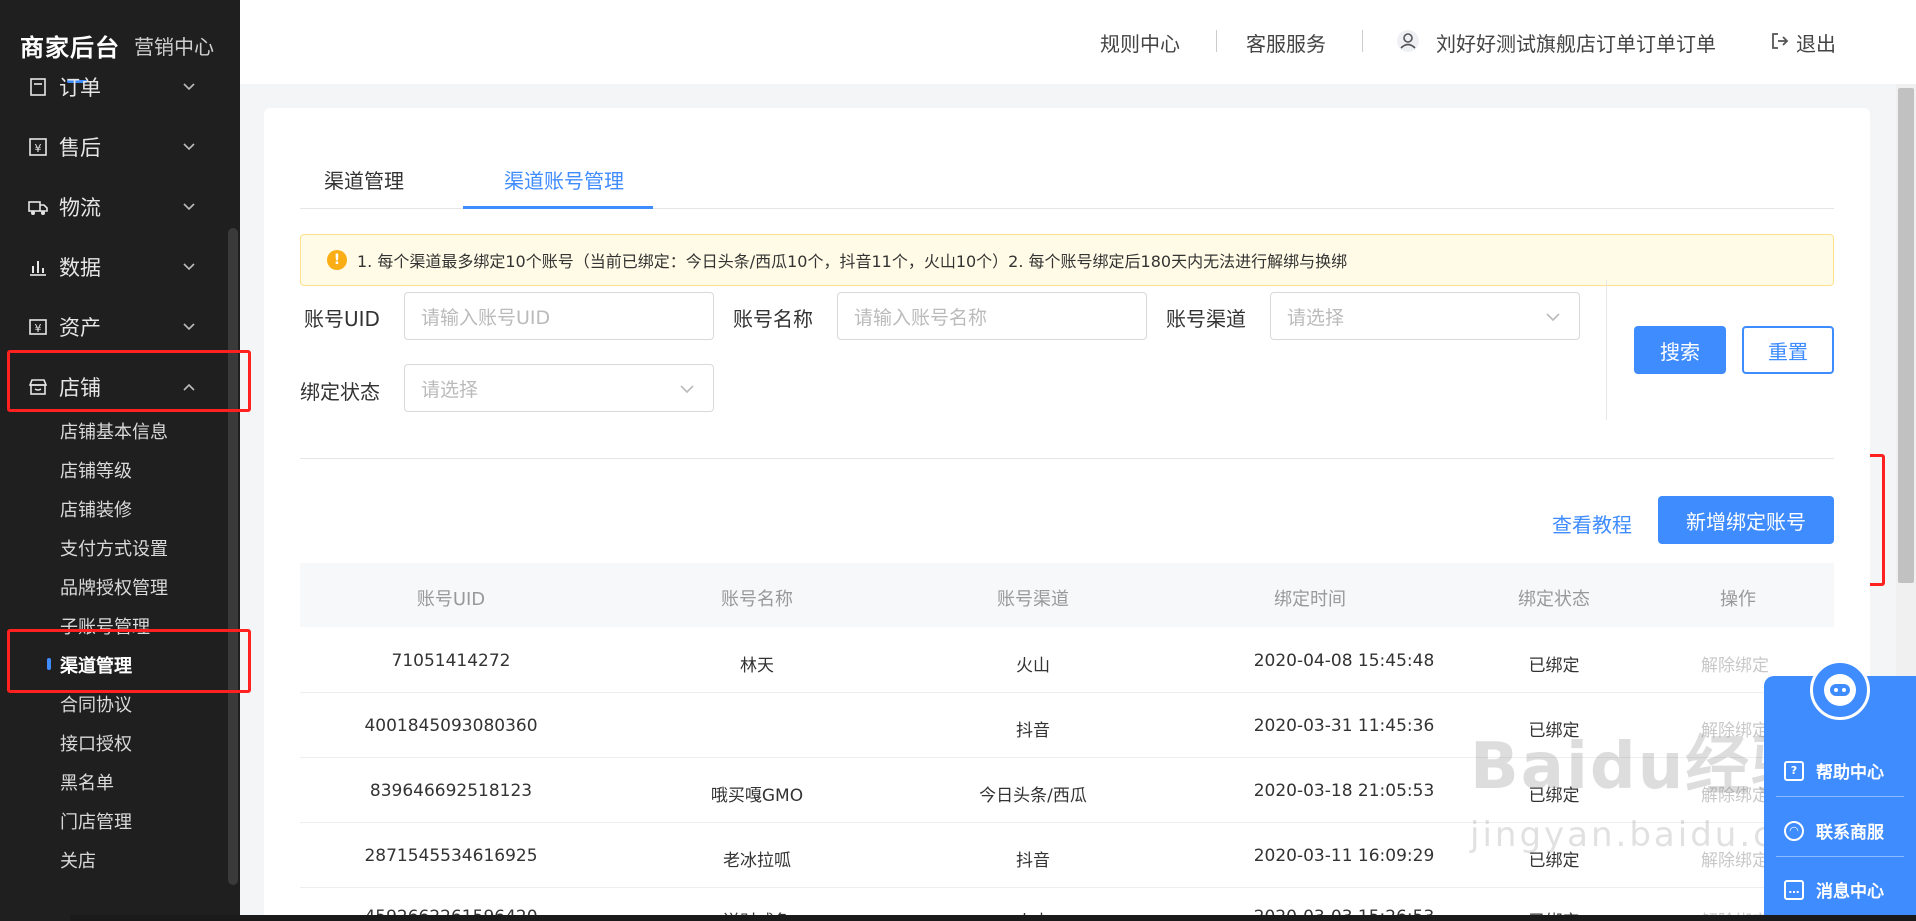  Describe the element at coordinates (1554, 599) in the screenshot. I see `column-header-status: 绑定状态` at that location.